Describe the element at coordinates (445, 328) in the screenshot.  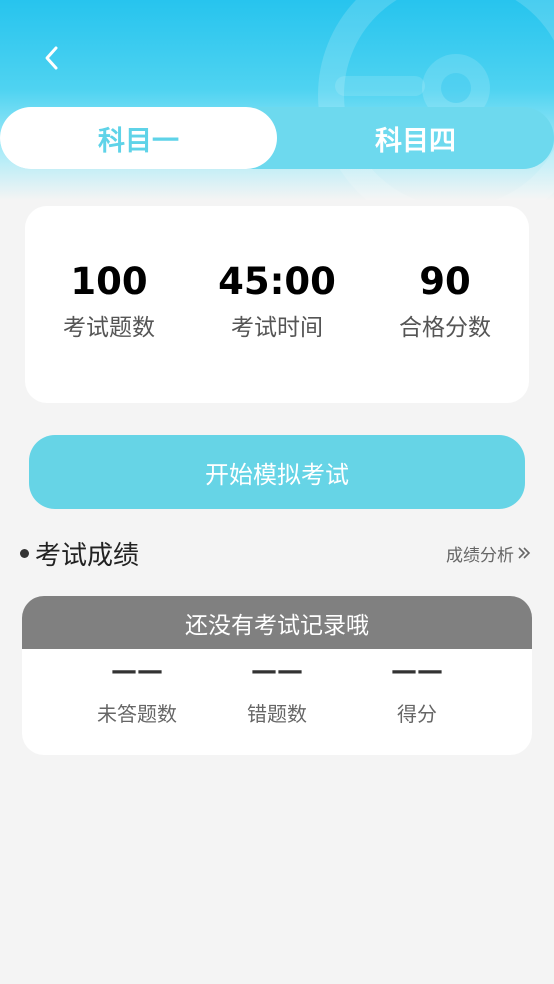
I see `pass-score-label: 合格分数` at that location.